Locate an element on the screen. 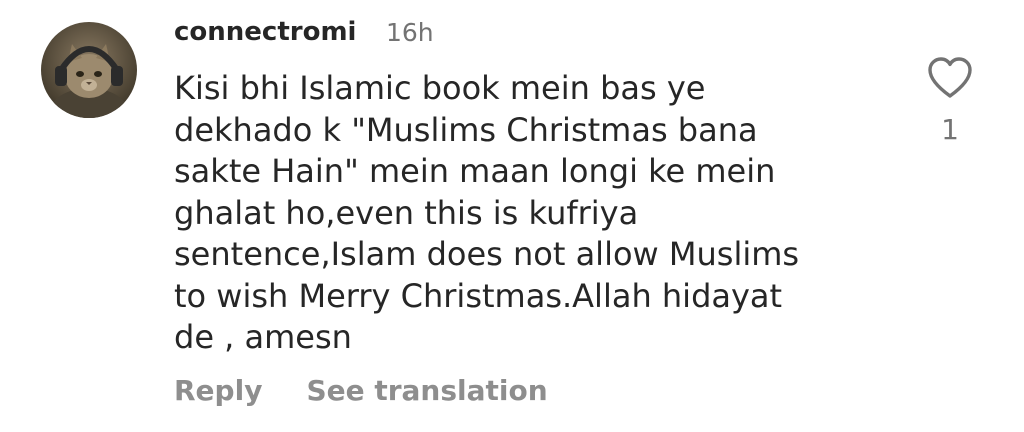 The width and height of the screenshot is (1024, 432). comment-text-line: ghalat ho,even this is kufriya is located at coordinates (406, 212).